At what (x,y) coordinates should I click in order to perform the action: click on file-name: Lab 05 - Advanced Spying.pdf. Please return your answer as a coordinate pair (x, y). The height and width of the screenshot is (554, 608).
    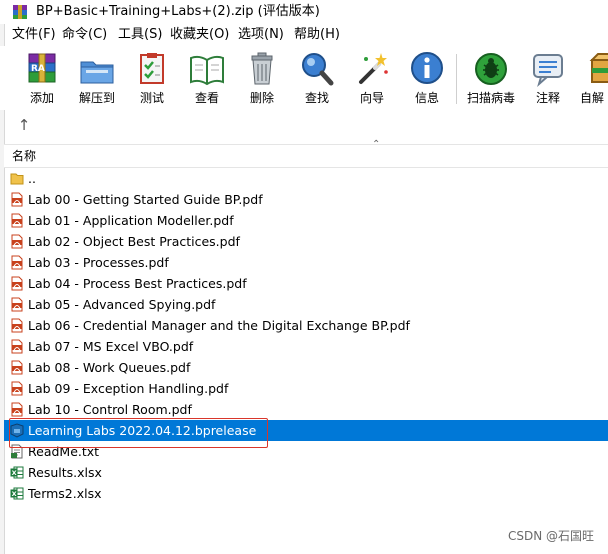
    Looking at the image, I should click on (122, 304).